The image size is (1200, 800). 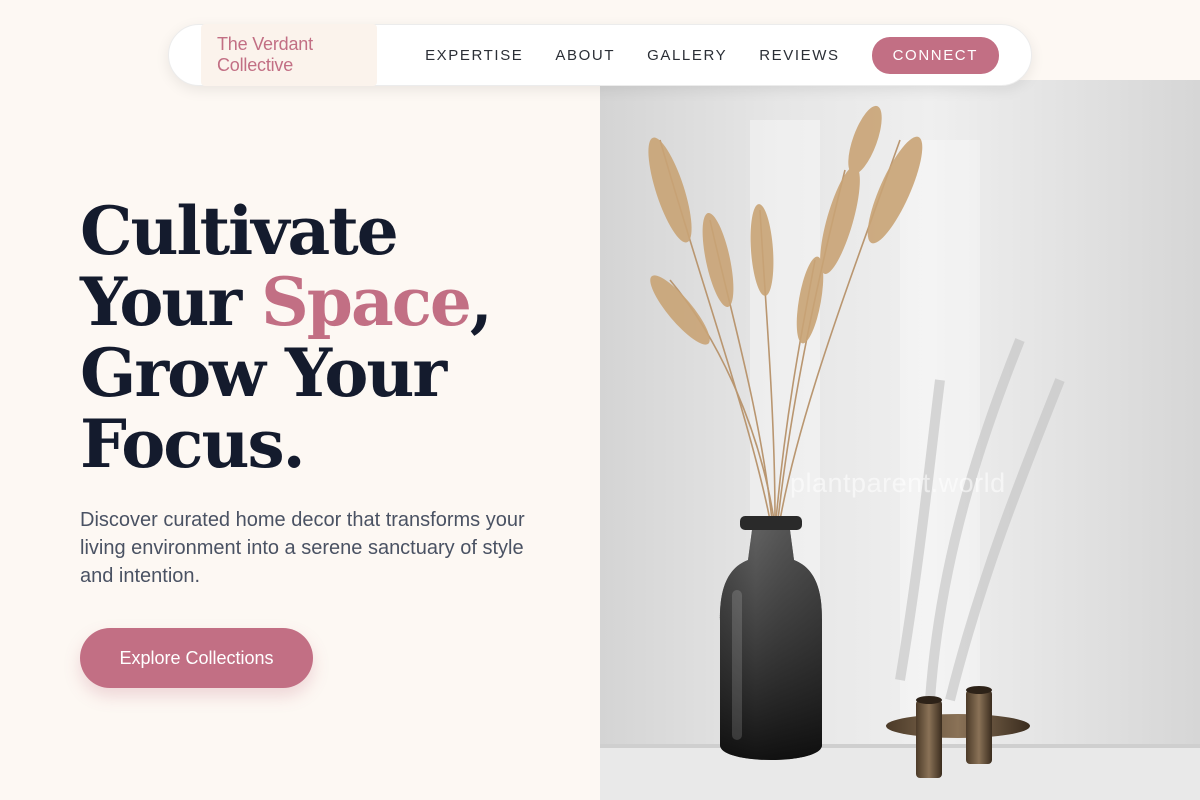 I want to click on image-watermark: plantparent.world, so click(x=898, y=483).